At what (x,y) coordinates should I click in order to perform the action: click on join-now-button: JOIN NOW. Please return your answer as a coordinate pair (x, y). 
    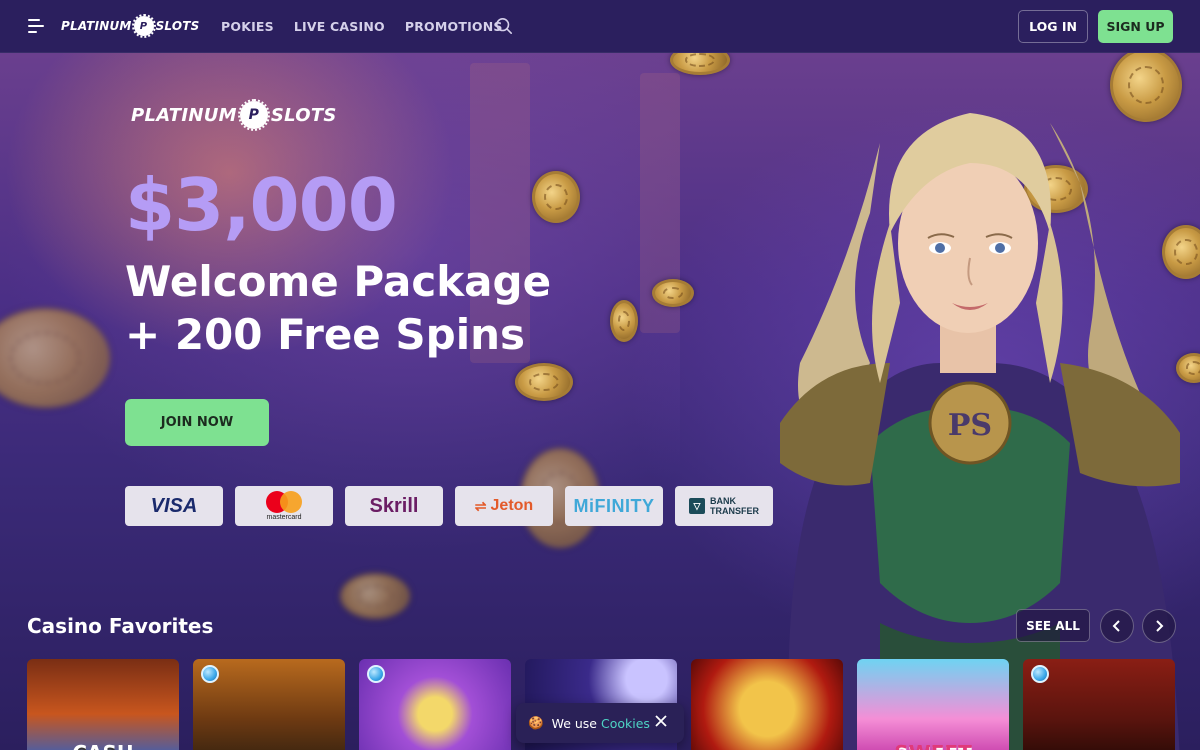
    Looking at the image, I should click on (197, 422).